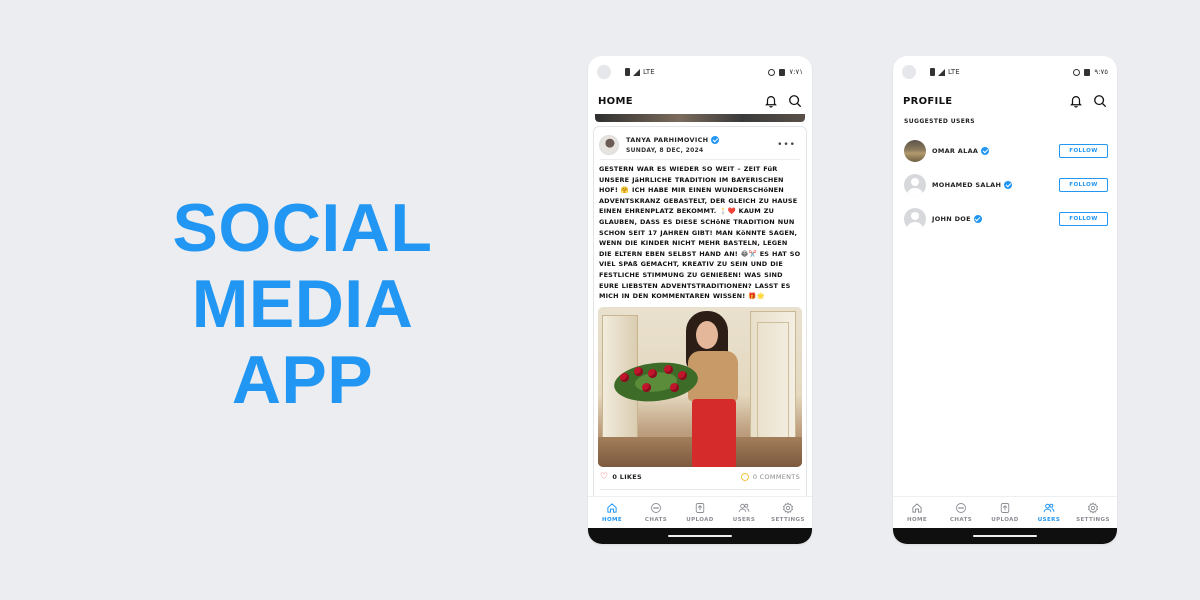 The width and height of the screenshot is (1200, 600). What do you see at coordinates (665, 150) in the screenshot?
I see `post-date: SUNDAY, 8 DEC, 2024` at bounding box center [665, 150].